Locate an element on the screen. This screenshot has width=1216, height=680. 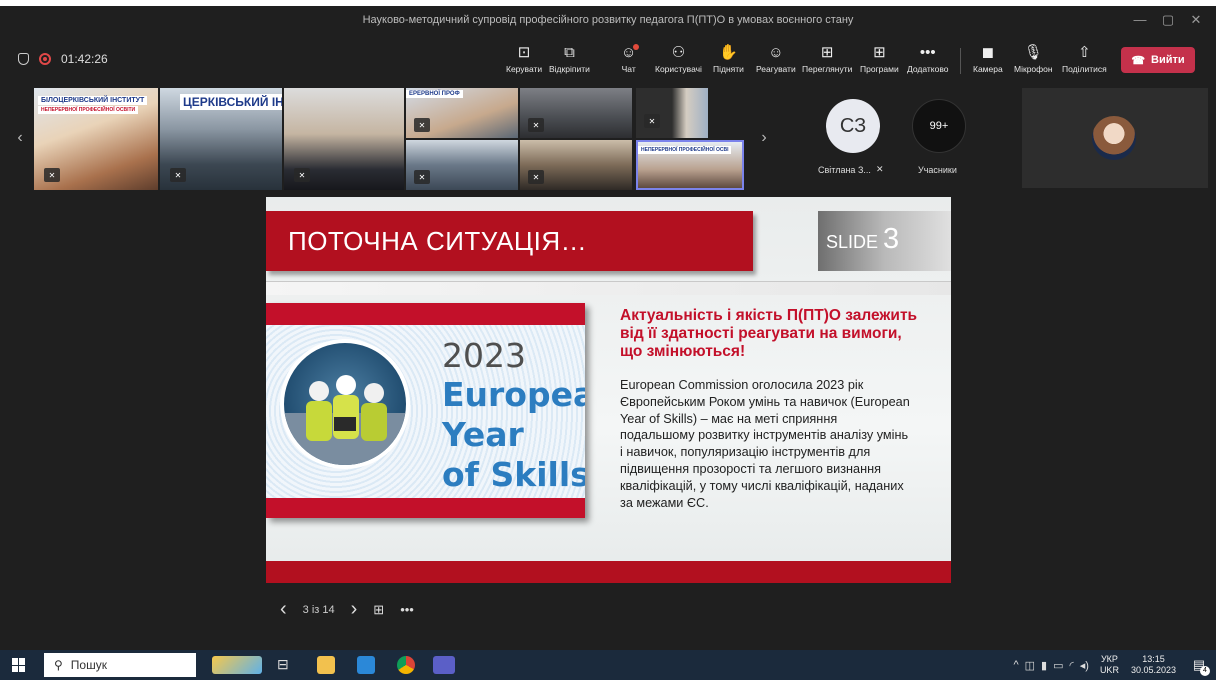
task-view-icon: ⊟ is located at coordinates (286, 665).